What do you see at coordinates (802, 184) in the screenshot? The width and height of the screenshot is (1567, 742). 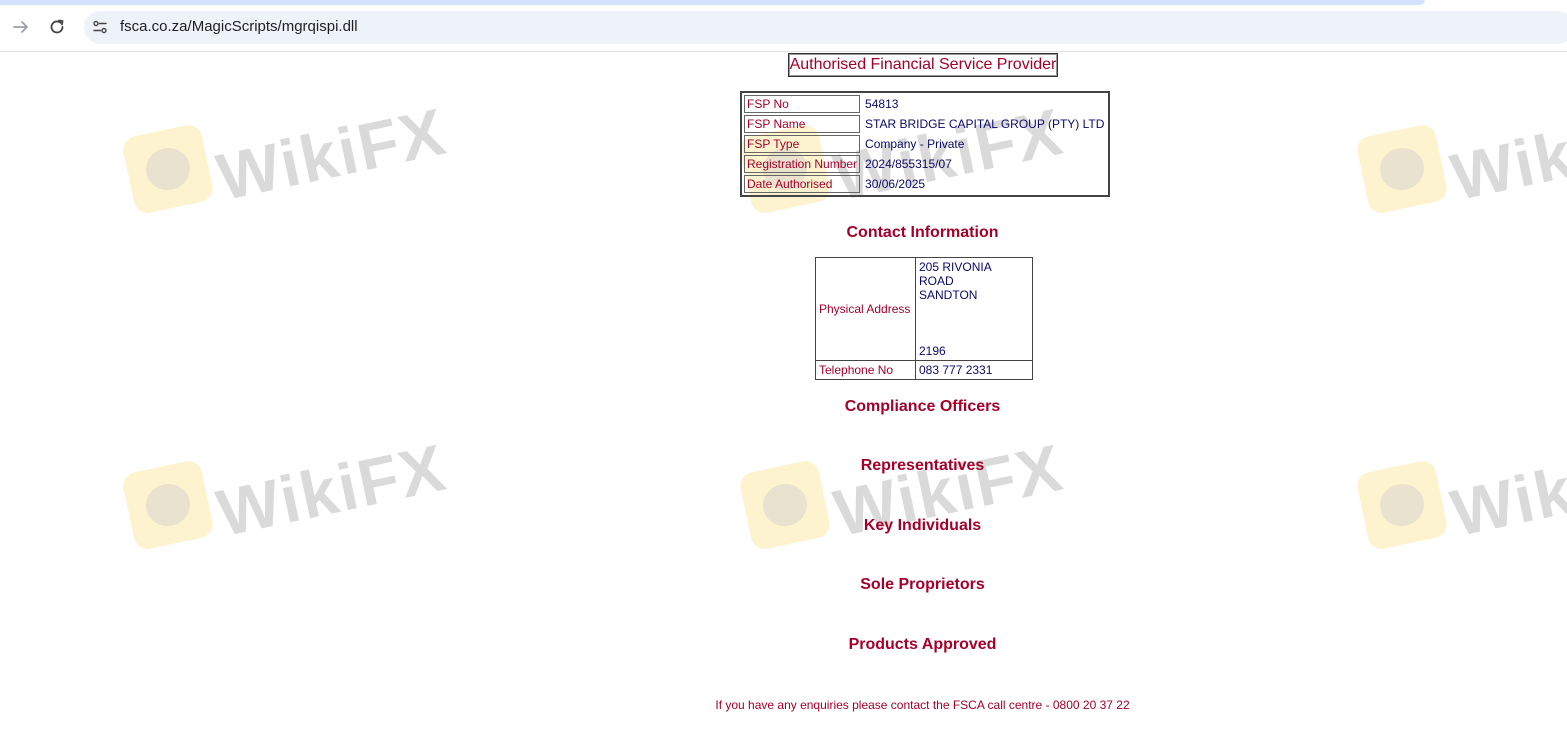 I see `date-authorised-label: Date Authorised` at bounding box center [802, 184].